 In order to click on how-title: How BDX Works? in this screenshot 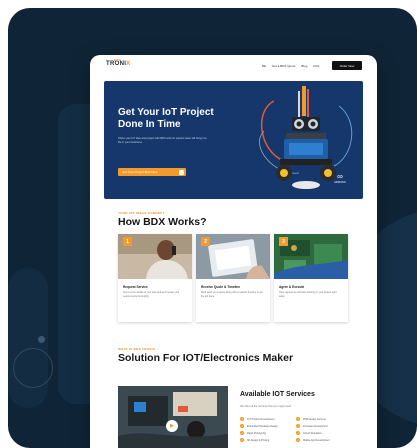, I will do `click(162, 222)`.